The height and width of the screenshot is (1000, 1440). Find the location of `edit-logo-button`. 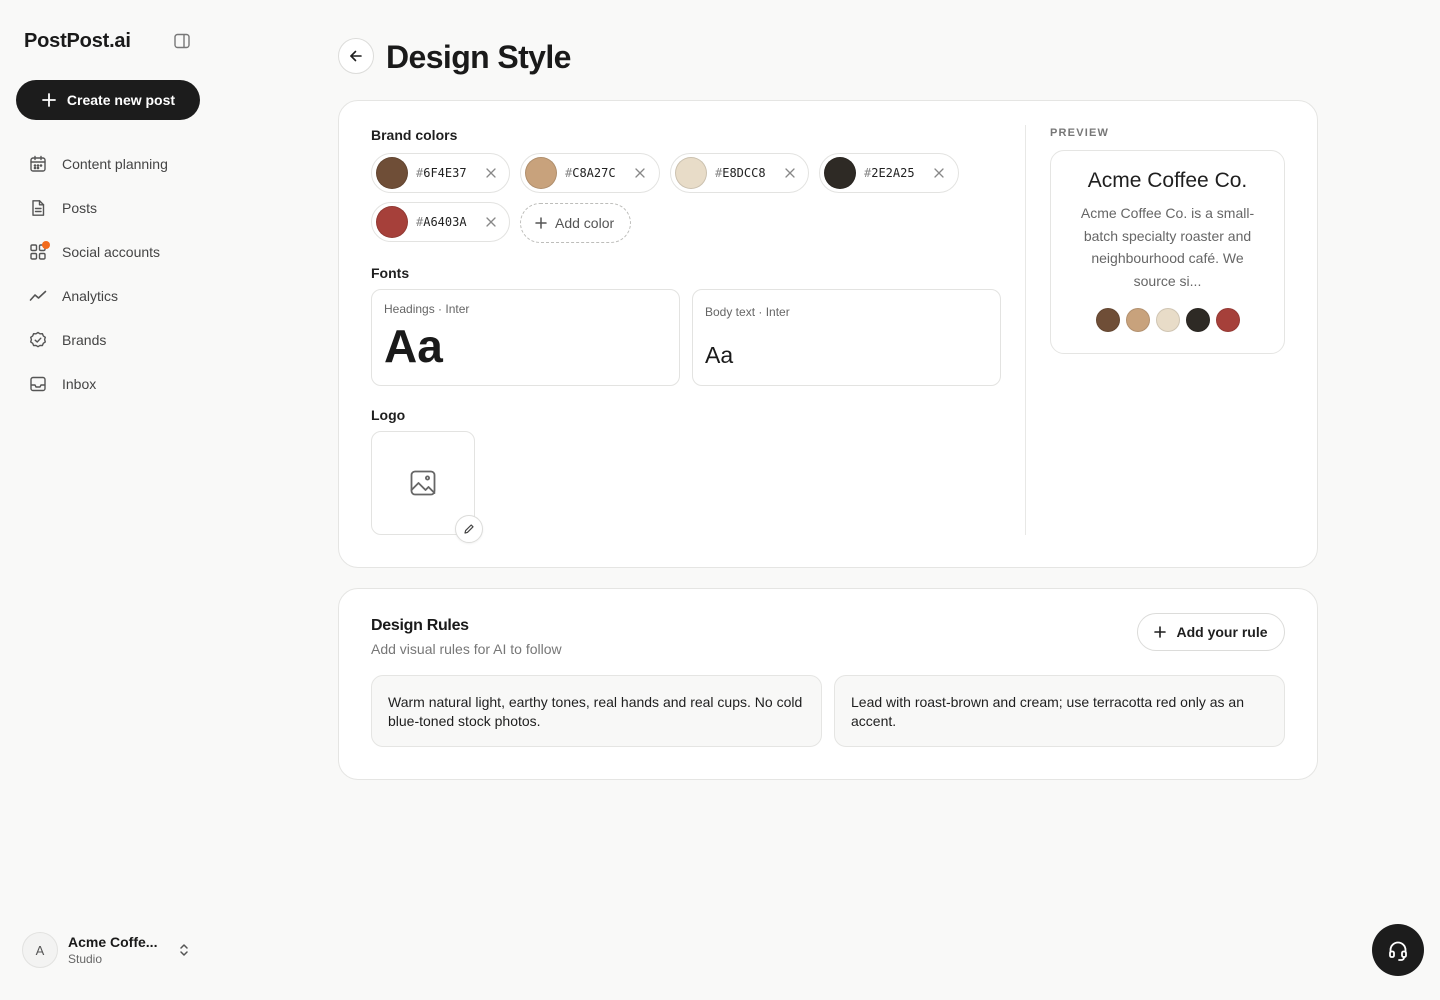

edit-logo-button is located at coordinates (469, 529).